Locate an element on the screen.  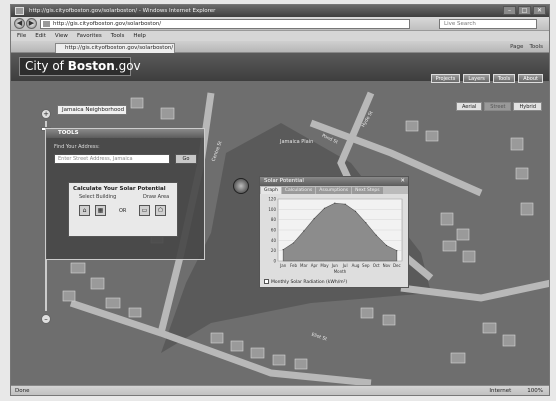
x-tick-label: Sep is located at coordinates (366, 265).